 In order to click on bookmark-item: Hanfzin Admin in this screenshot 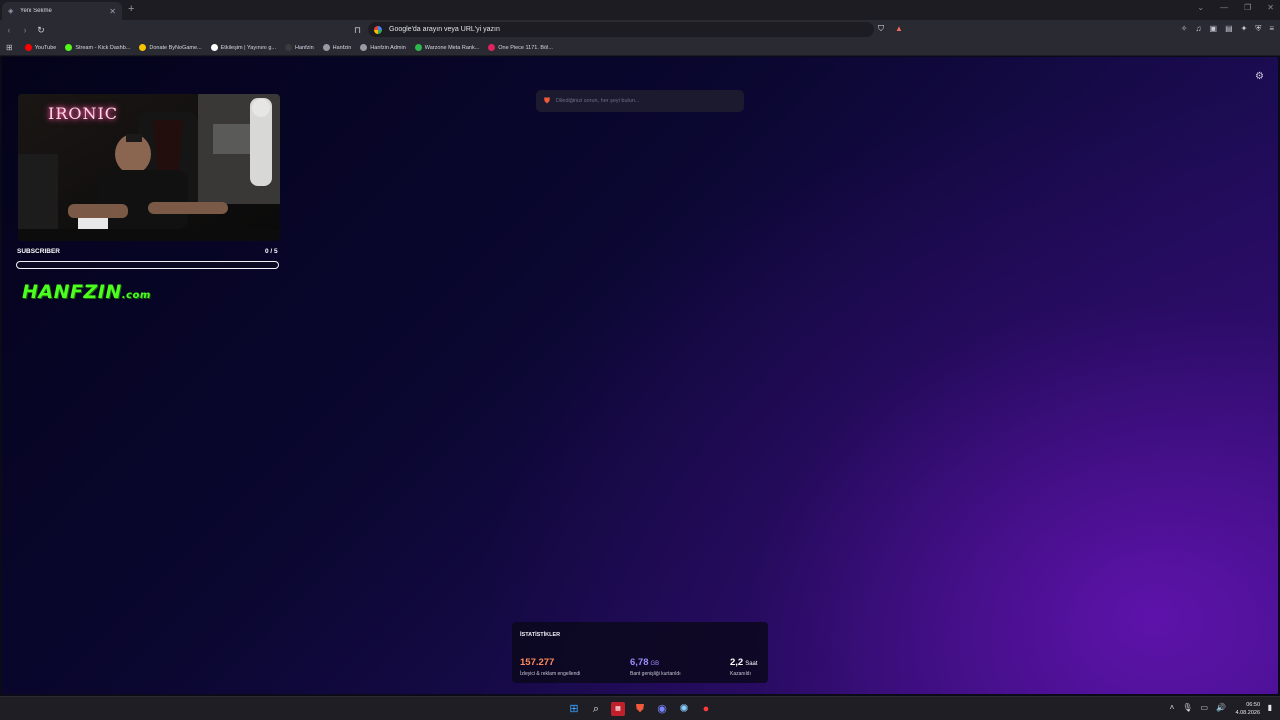, I will do `click(383, 47)`.